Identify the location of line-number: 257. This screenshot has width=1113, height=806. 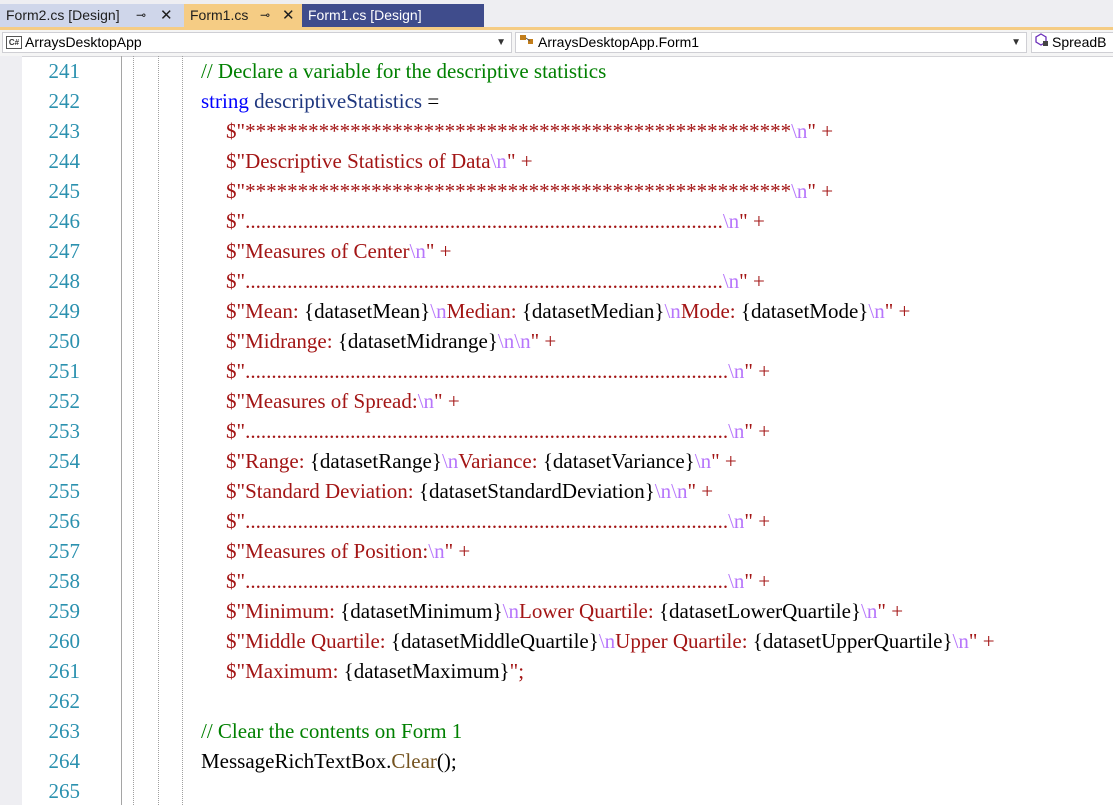
(64, 551).